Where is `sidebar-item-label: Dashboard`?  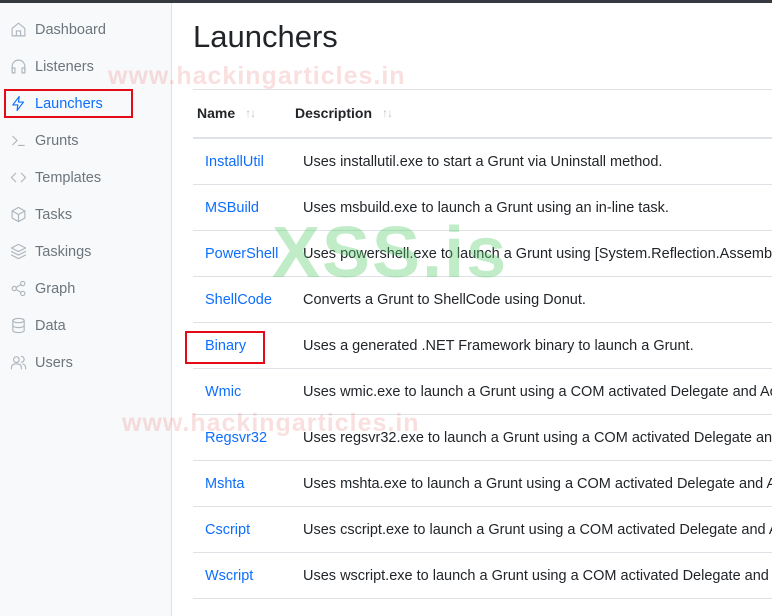
sidebar-item-label: Dashboard is located at coordinates (70, 29).